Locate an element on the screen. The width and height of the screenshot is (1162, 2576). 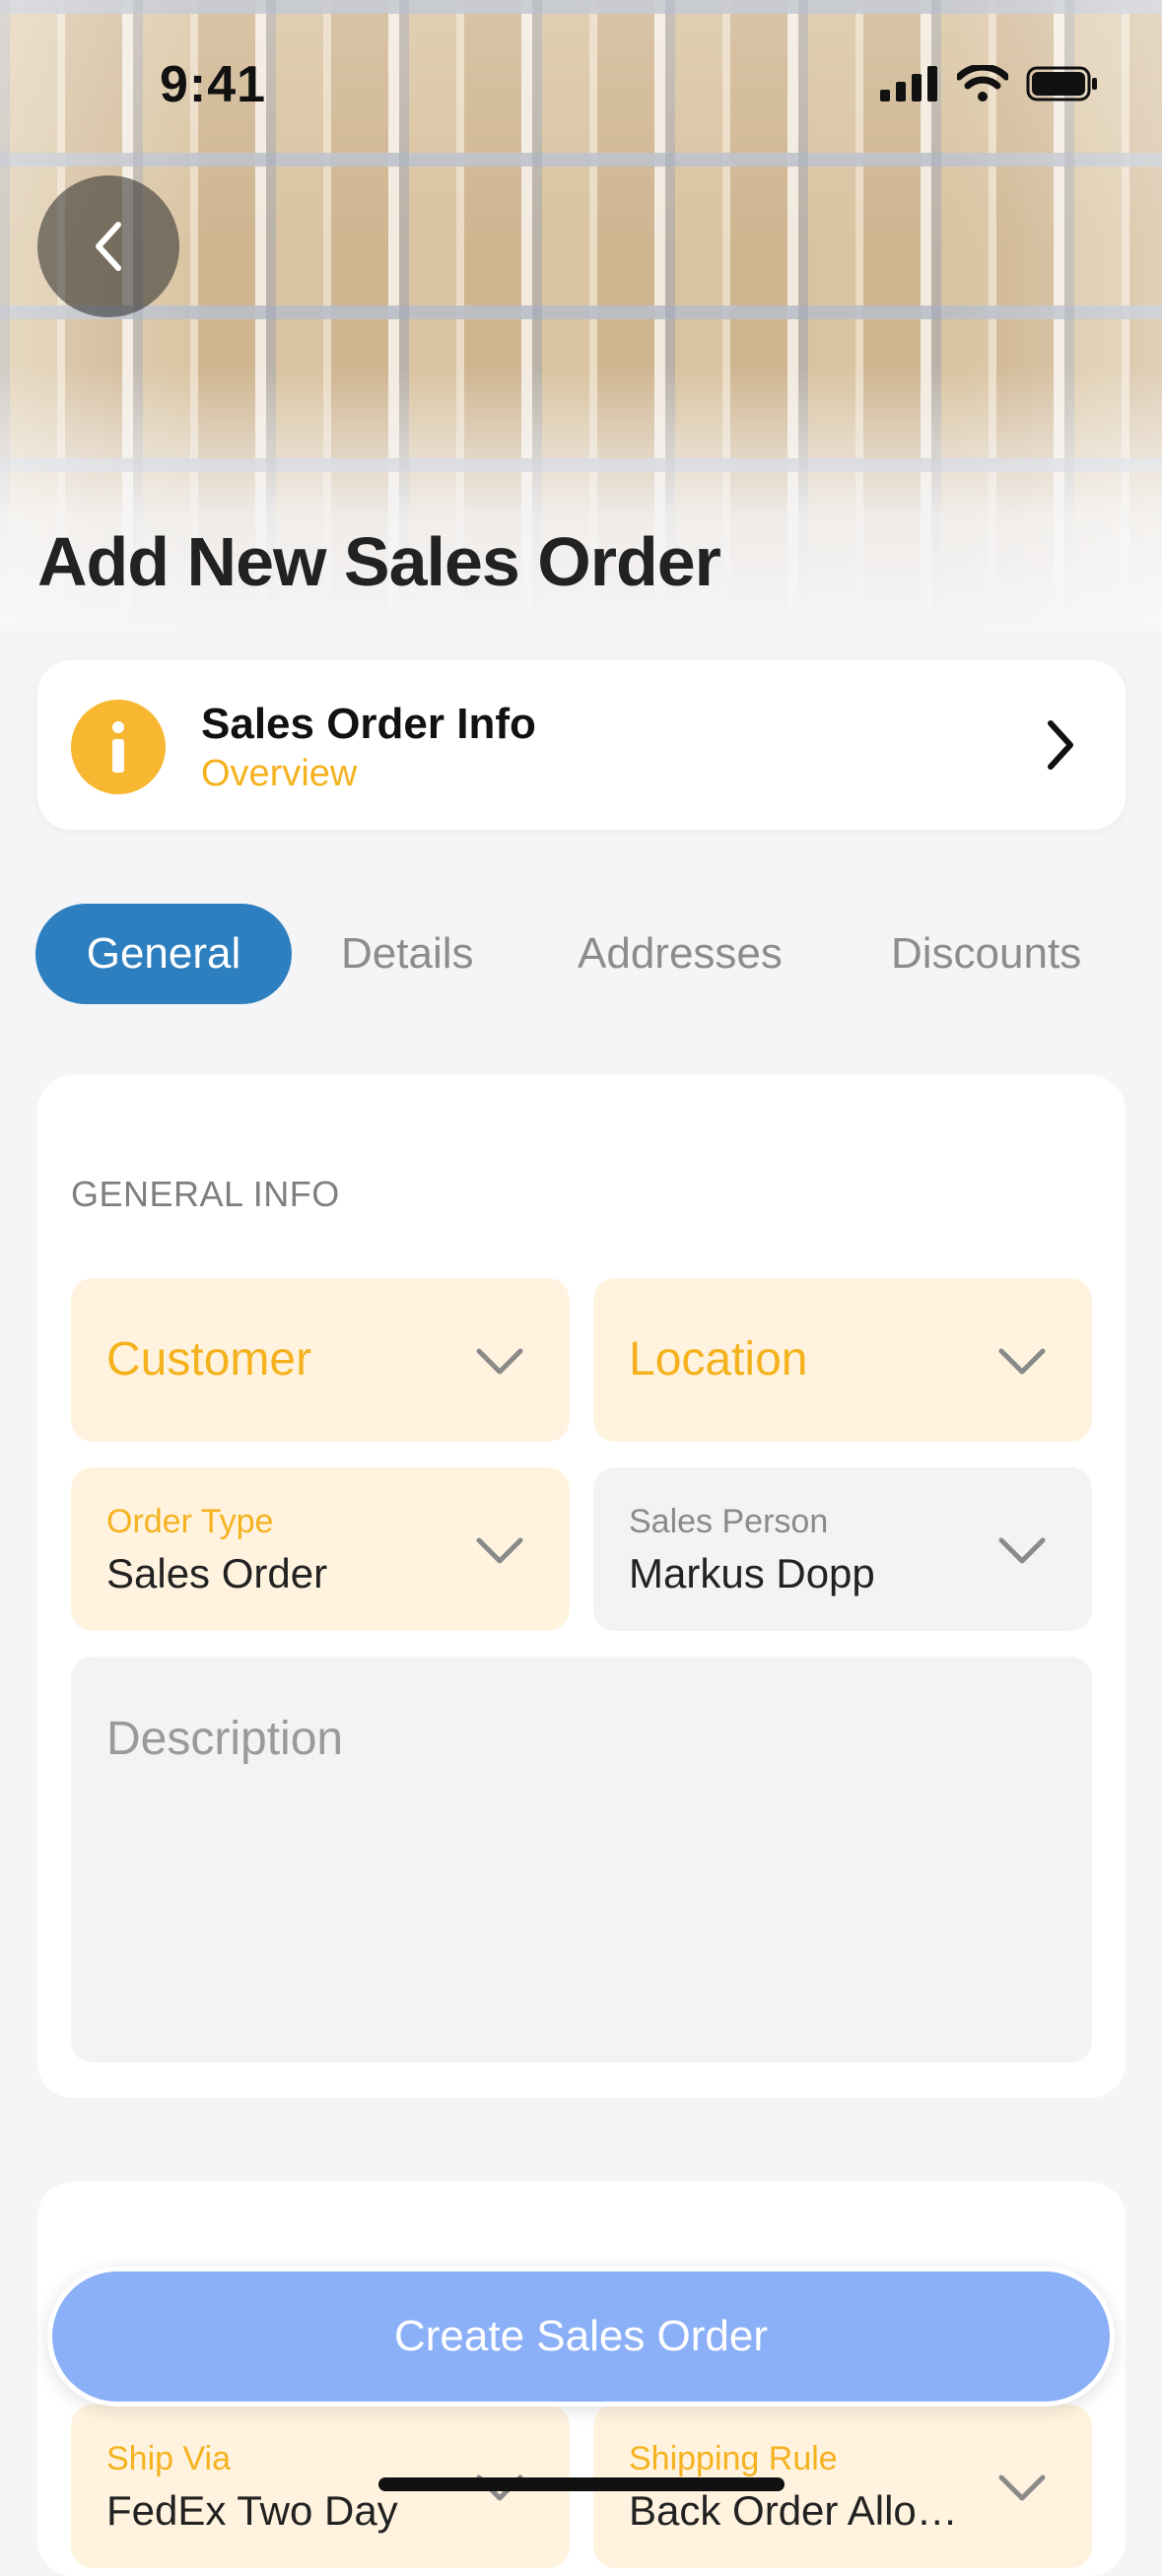
signal-icon is located at coordinates (909, 84).